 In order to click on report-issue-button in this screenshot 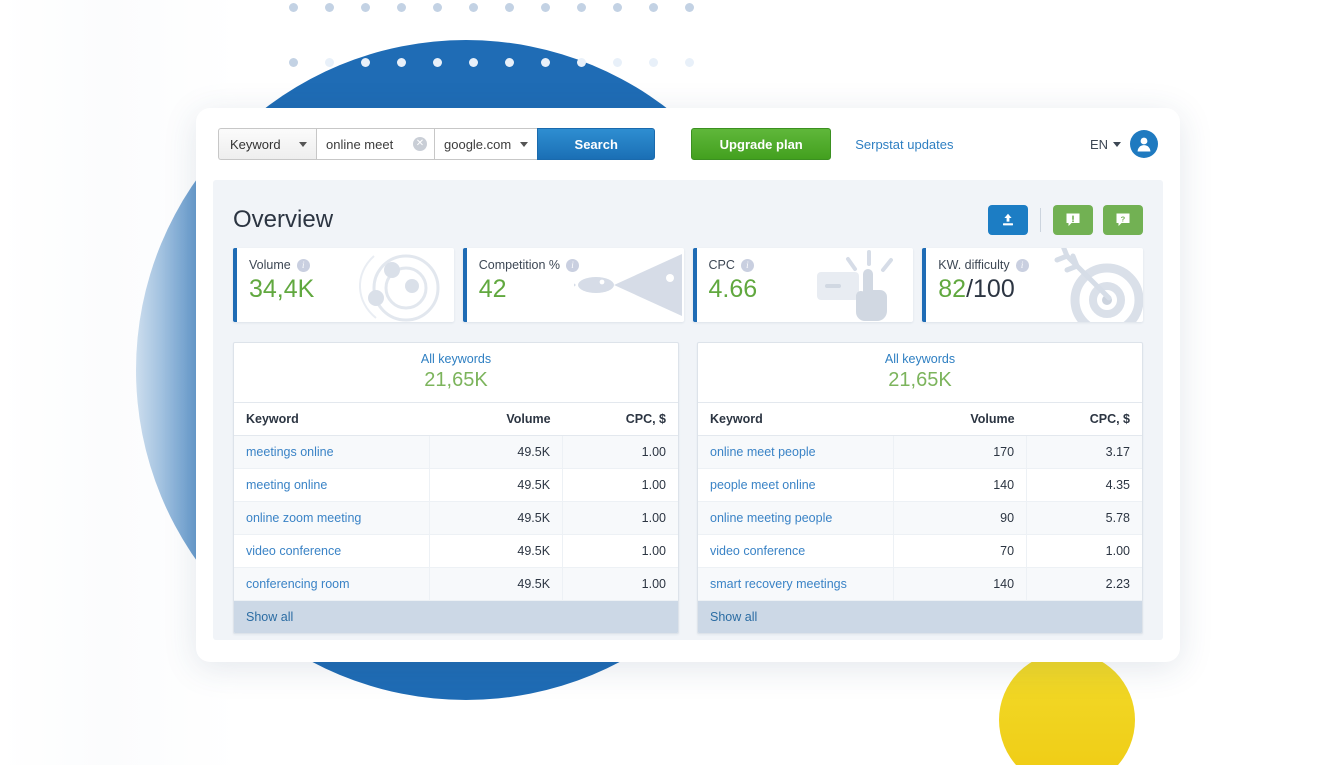, I will do `click(1073, 220)`.